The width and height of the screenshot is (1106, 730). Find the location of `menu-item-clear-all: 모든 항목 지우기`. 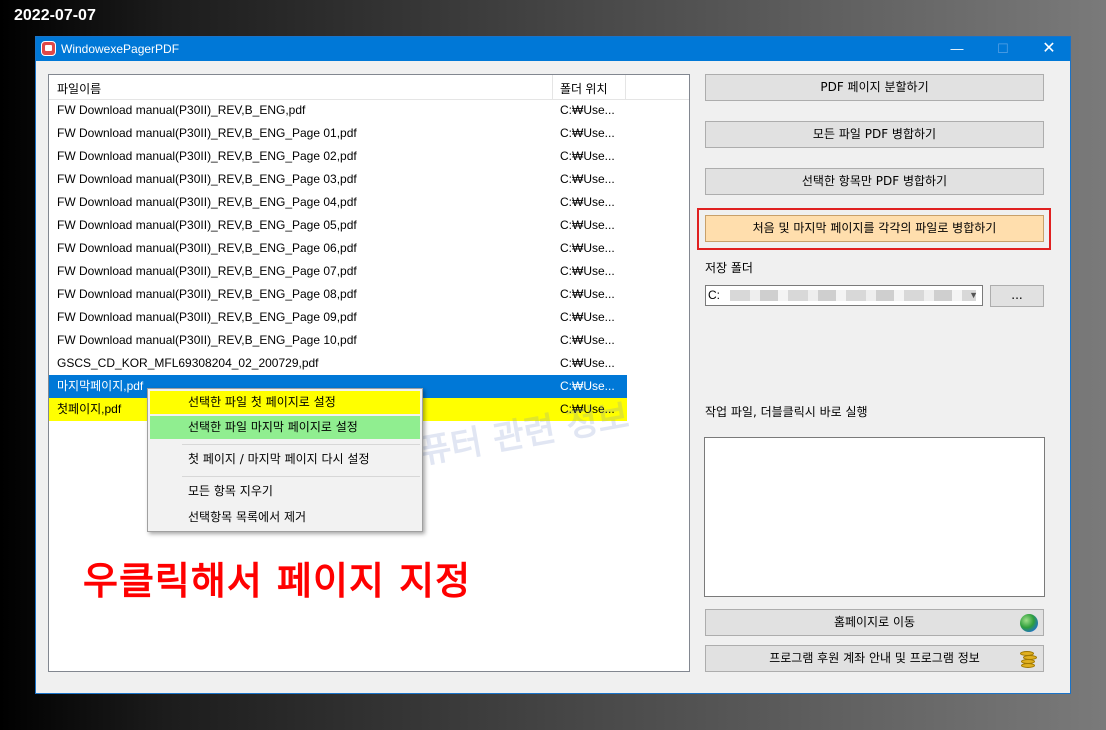

menu-item-clear-all: 모든 항목 지우기 is located at coordinates (285, 491).